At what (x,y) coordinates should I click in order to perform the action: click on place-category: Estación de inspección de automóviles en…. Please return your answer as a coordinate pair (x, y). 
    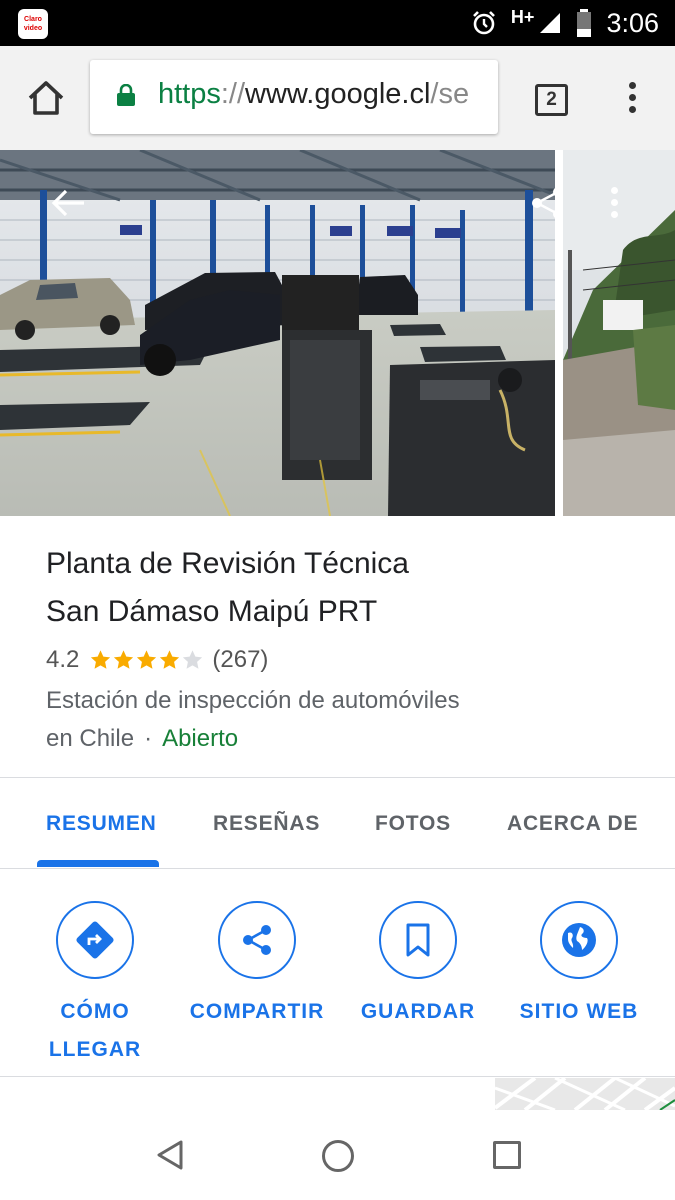
    Looking at the image, I should click on (253, 719).